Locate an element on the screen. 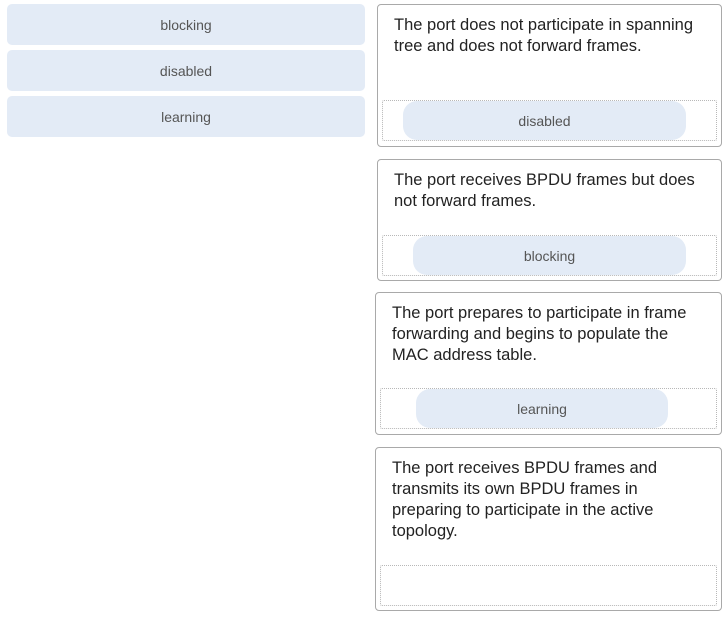 The image size is (727, 625). option-learning: learning is located at coordinates (186, 116).